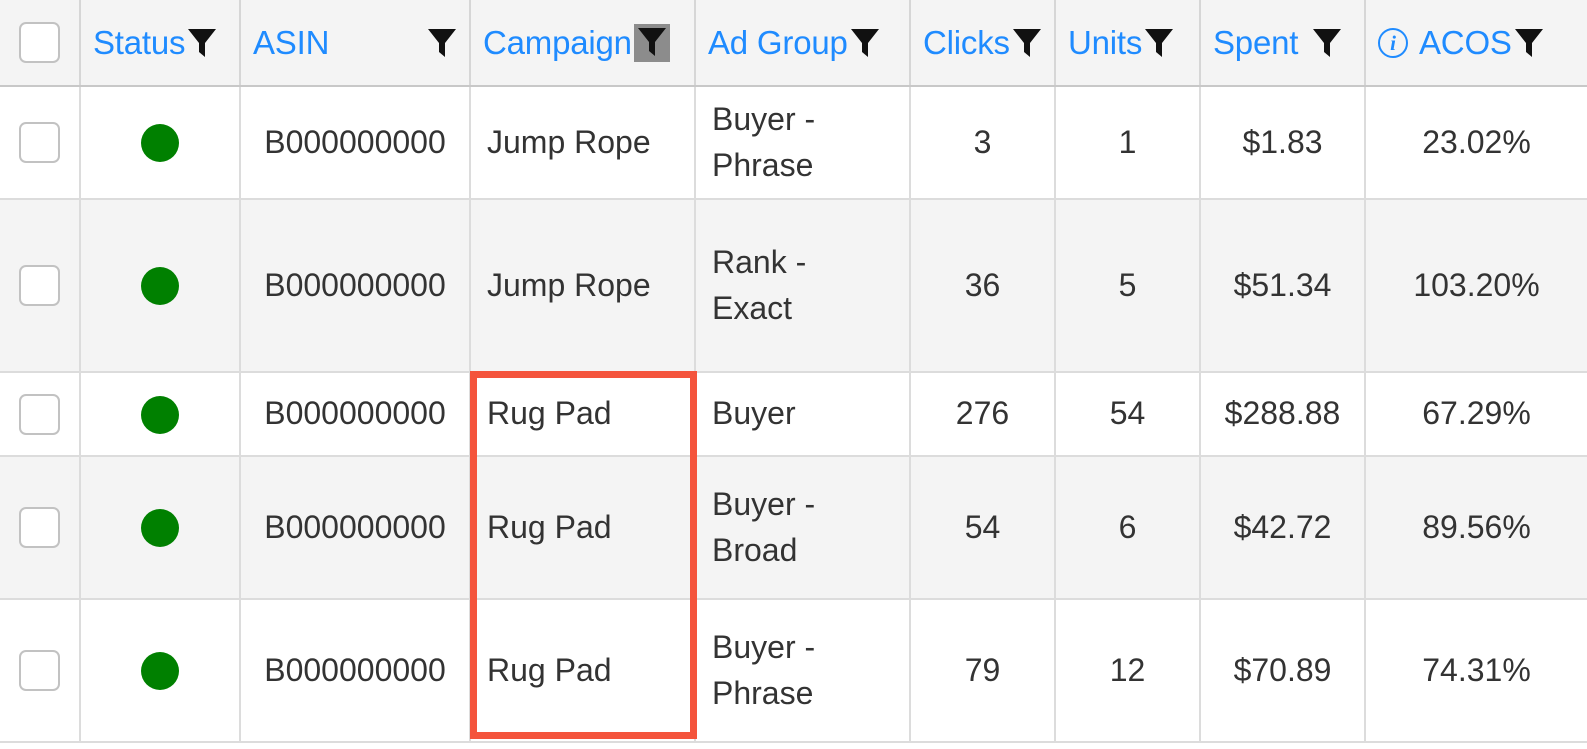 The image size is (1587, 749). Describe the element at coordinates (651, 42) in the screenshot. I see `filter-icon-campaign` at that location.